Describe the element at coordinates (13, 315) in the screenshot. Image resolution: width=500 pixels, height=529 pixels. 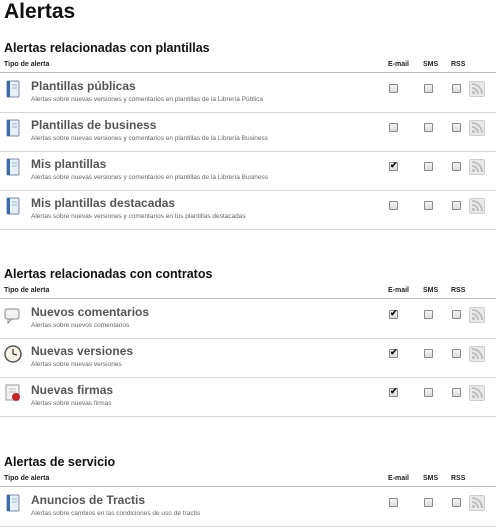
I see `comment-icon` at that location.